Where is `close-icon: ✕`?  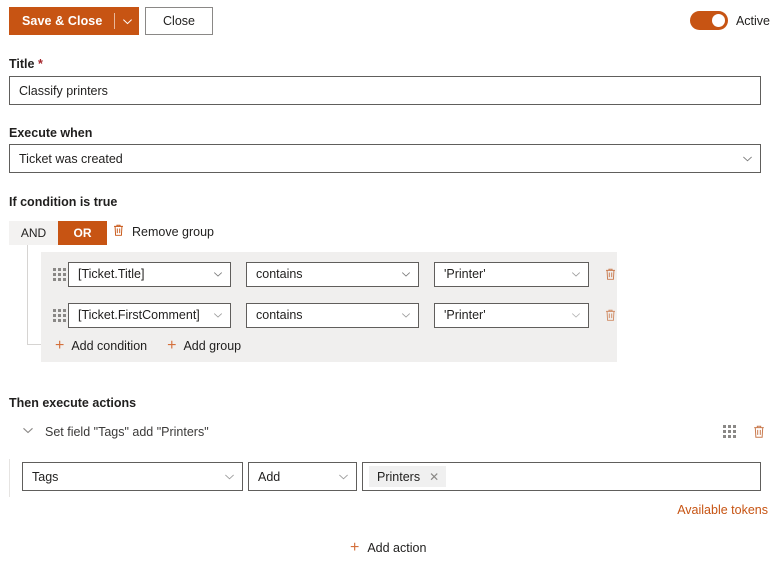
close-icon: ✕ is located at coordinates (434, 477).